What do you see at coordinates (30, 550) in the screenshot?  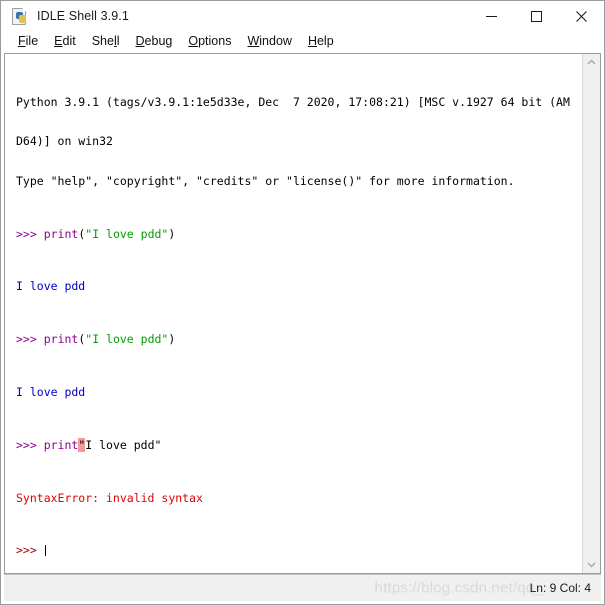 I see `prompt-marker-active: >>>` at bounding box center [30, 550].